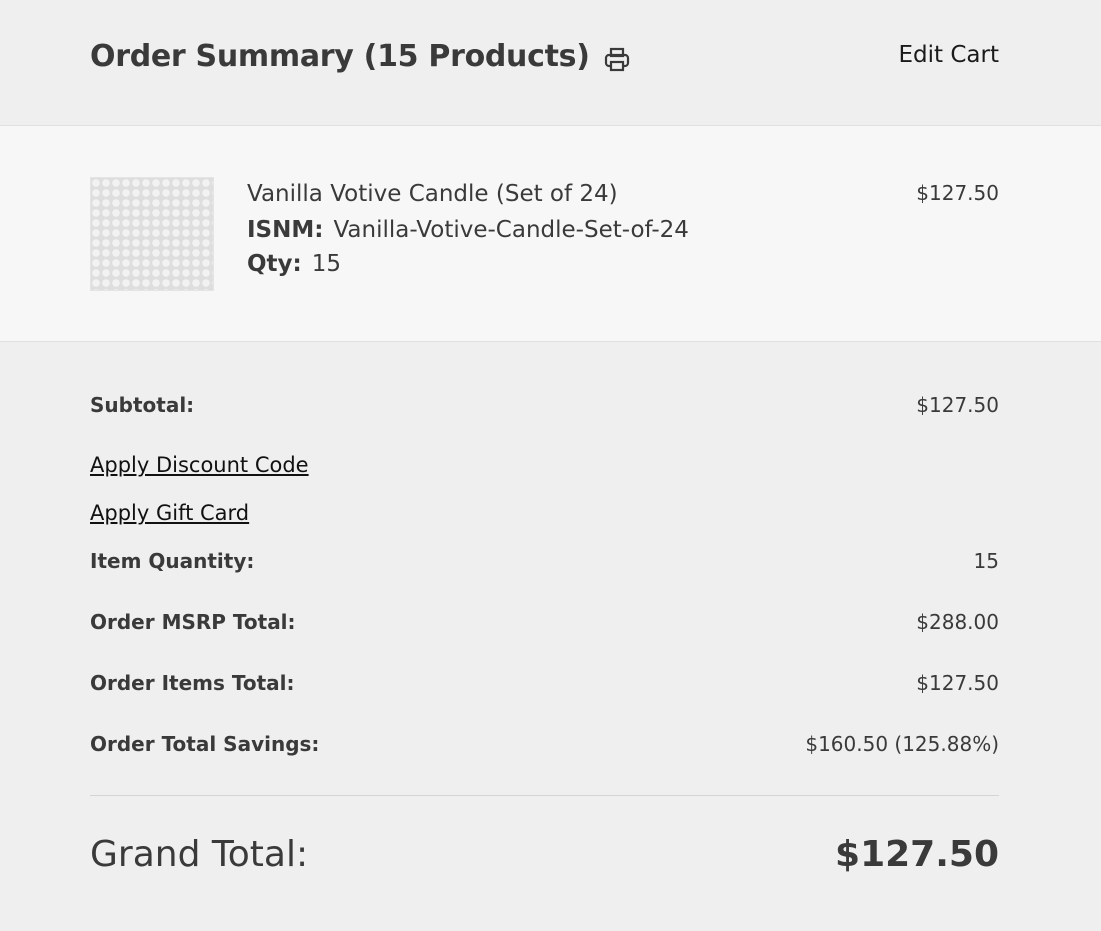 The width and height of the screenshot is (1101, 931). I want to click on msrp-total-value: $288.00, so click(957, 622).